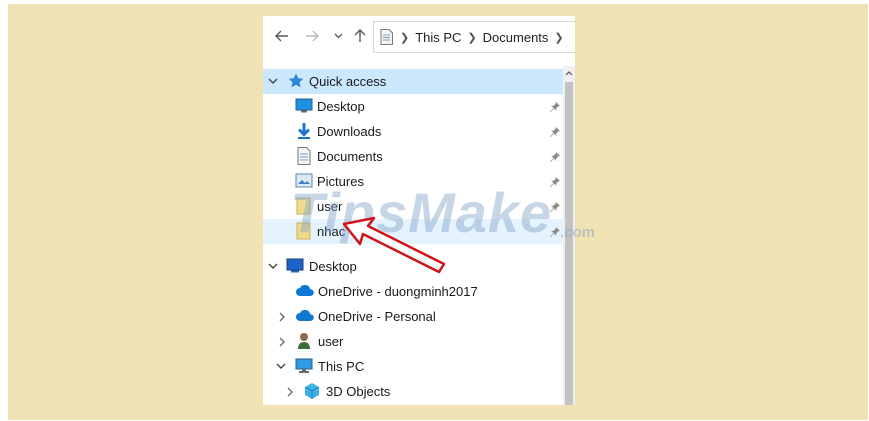 The height and width of the screenshot is (421, 869). What do you see at coordinates (296, 81) in the screenshot?
I see `star-icon` at bounding box center [296, 81].